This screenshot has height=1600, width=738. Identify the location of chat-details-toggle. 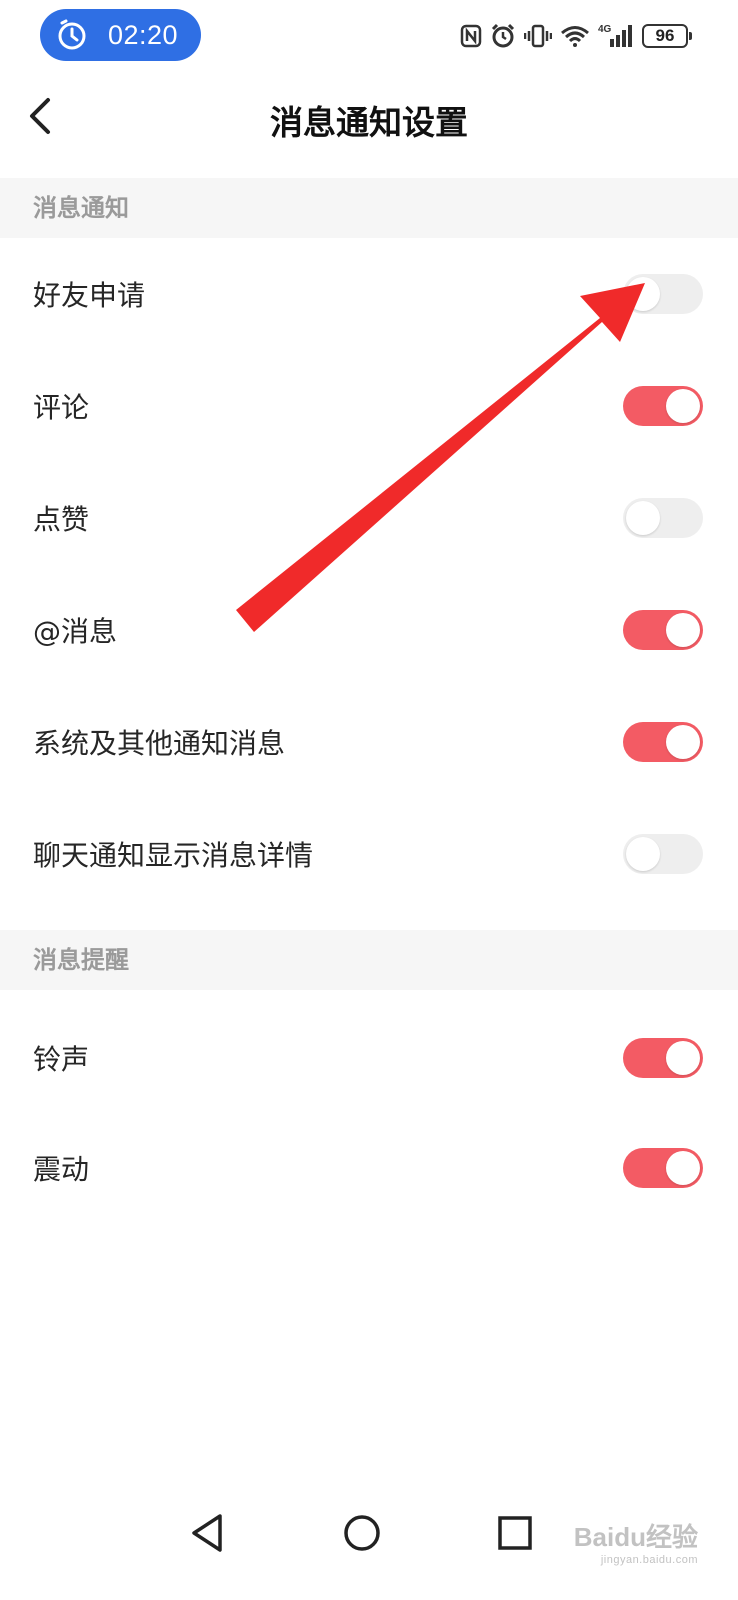
(663, 854).